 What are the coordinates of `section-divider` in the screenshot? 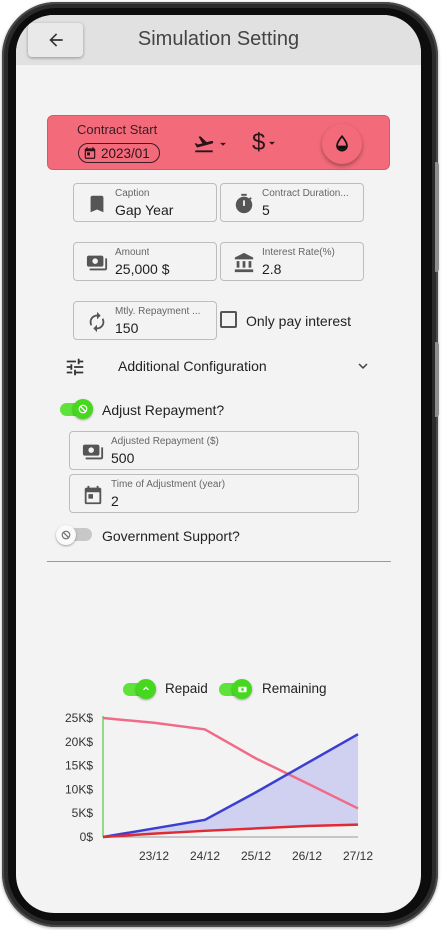 It's located at (219, 561).